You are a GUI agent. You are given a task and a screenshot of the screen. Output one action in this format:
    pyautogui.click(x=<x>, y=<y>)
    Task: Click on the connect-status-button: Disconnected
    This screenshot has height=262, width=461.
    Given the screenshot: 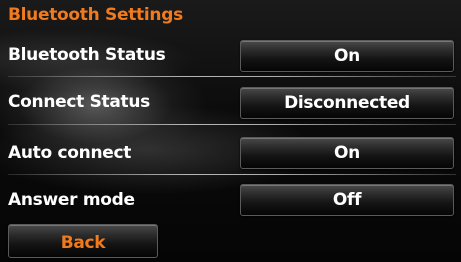 What is the action you would take?
    pyautogui.click(x=347, y=103)
    